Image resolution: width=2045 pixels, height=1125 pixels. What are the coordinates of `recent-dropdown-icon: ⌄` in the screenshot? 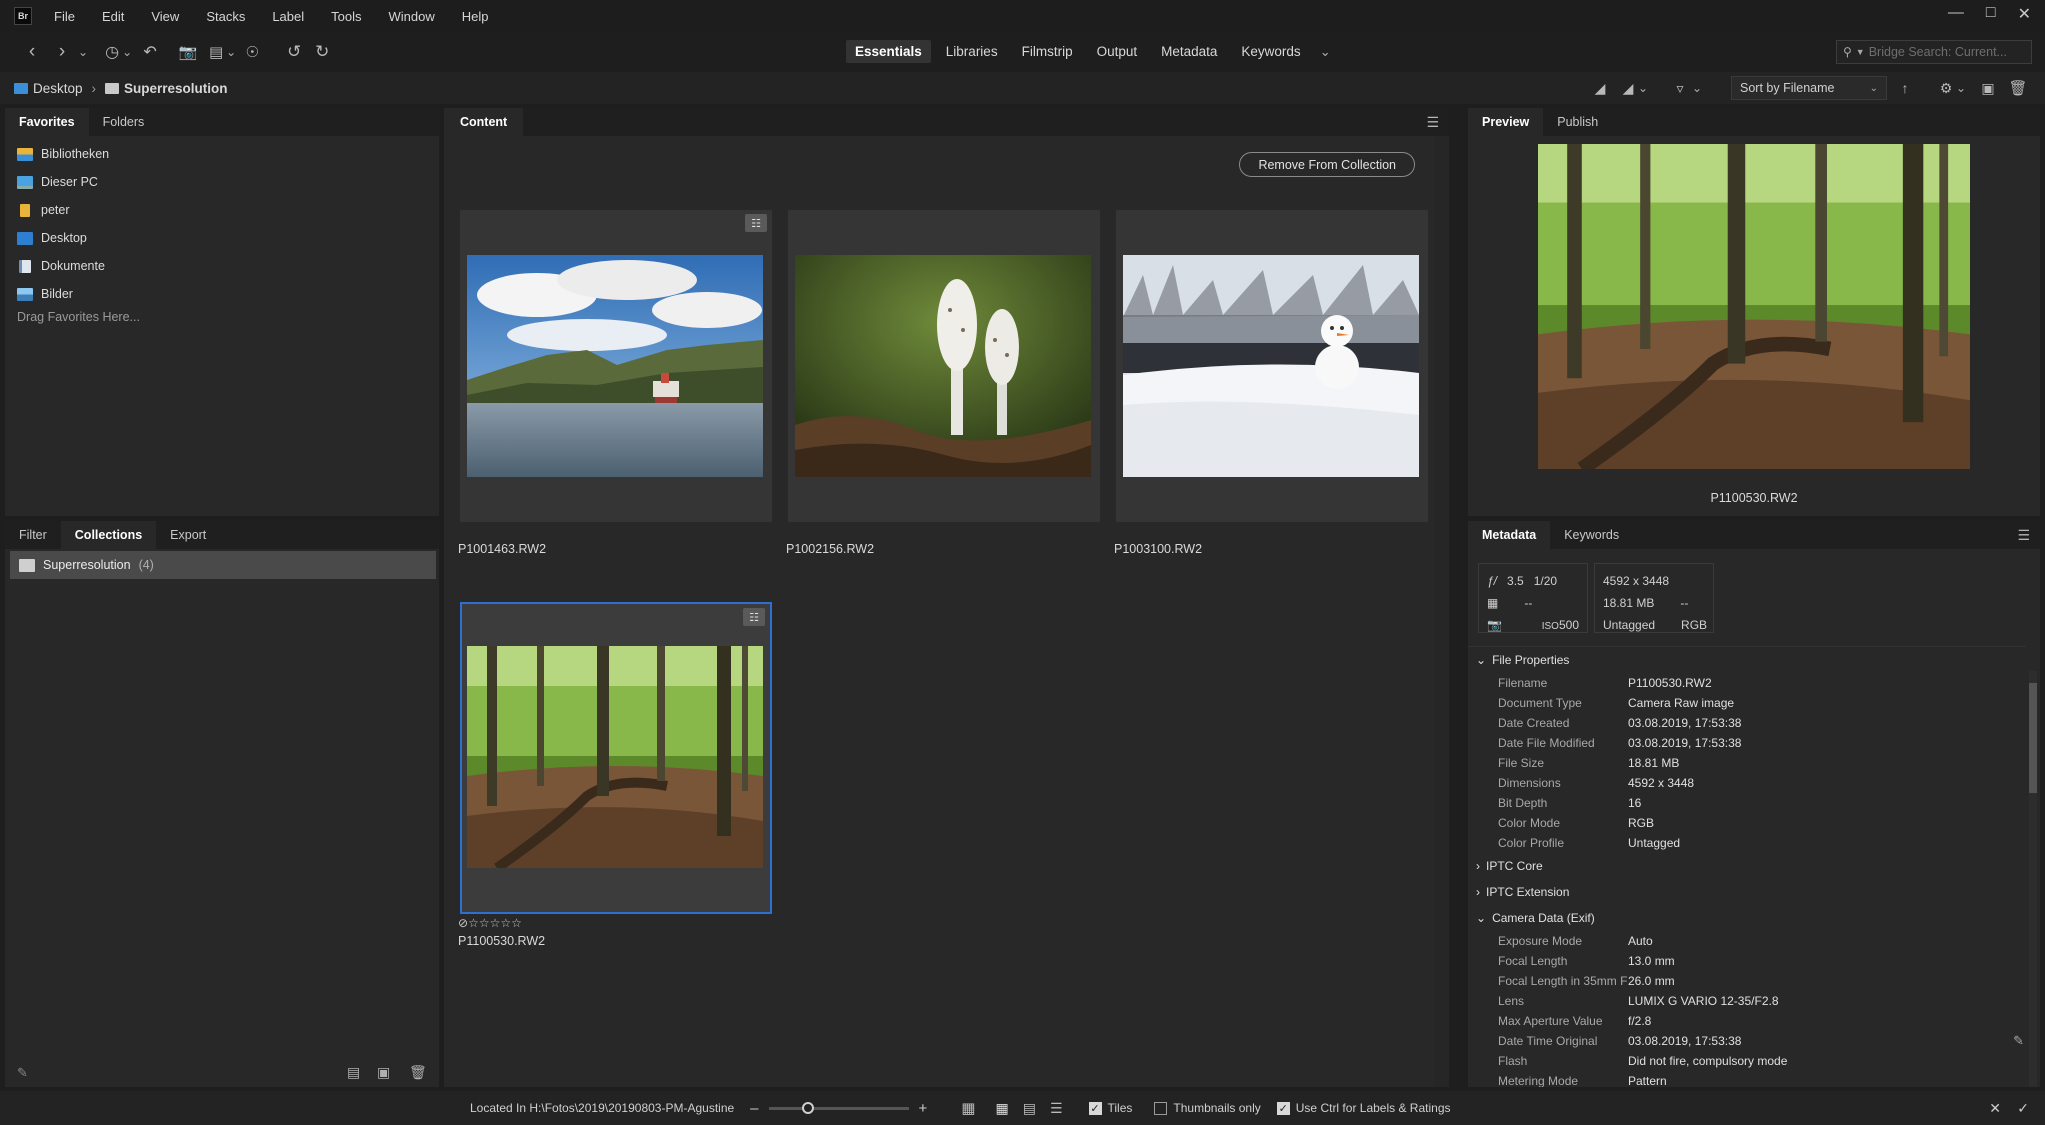 It's located at (127, 52).